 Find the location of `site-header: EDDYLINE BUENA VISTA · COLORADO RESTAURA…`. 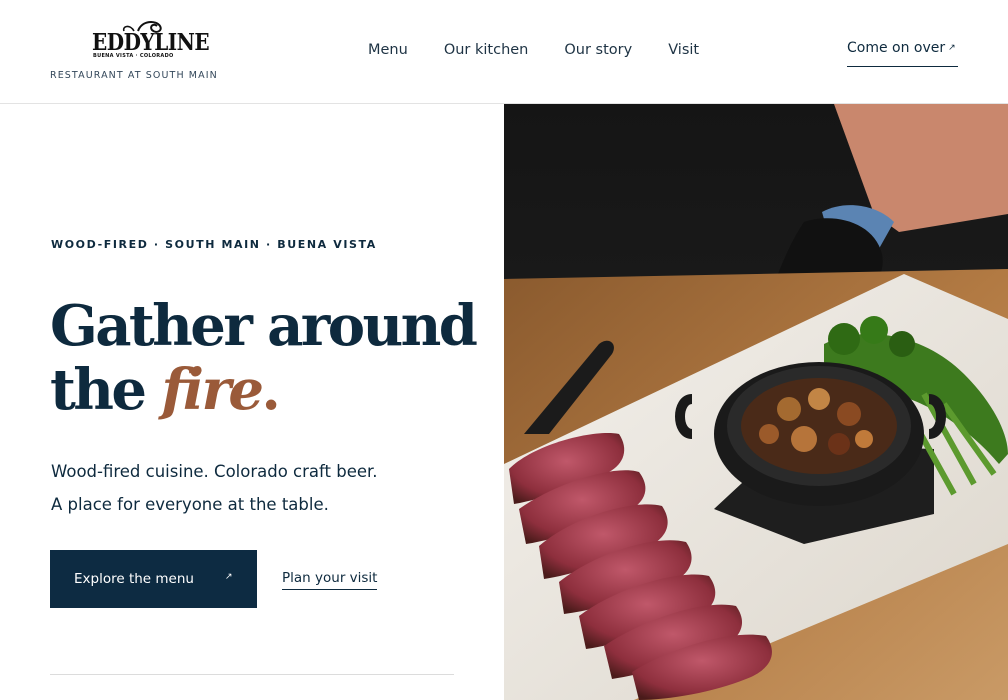

site-header: EDDYLINE BUENA VISTA · COLORADO RESTAURA… is located at coordinates (504, 52).